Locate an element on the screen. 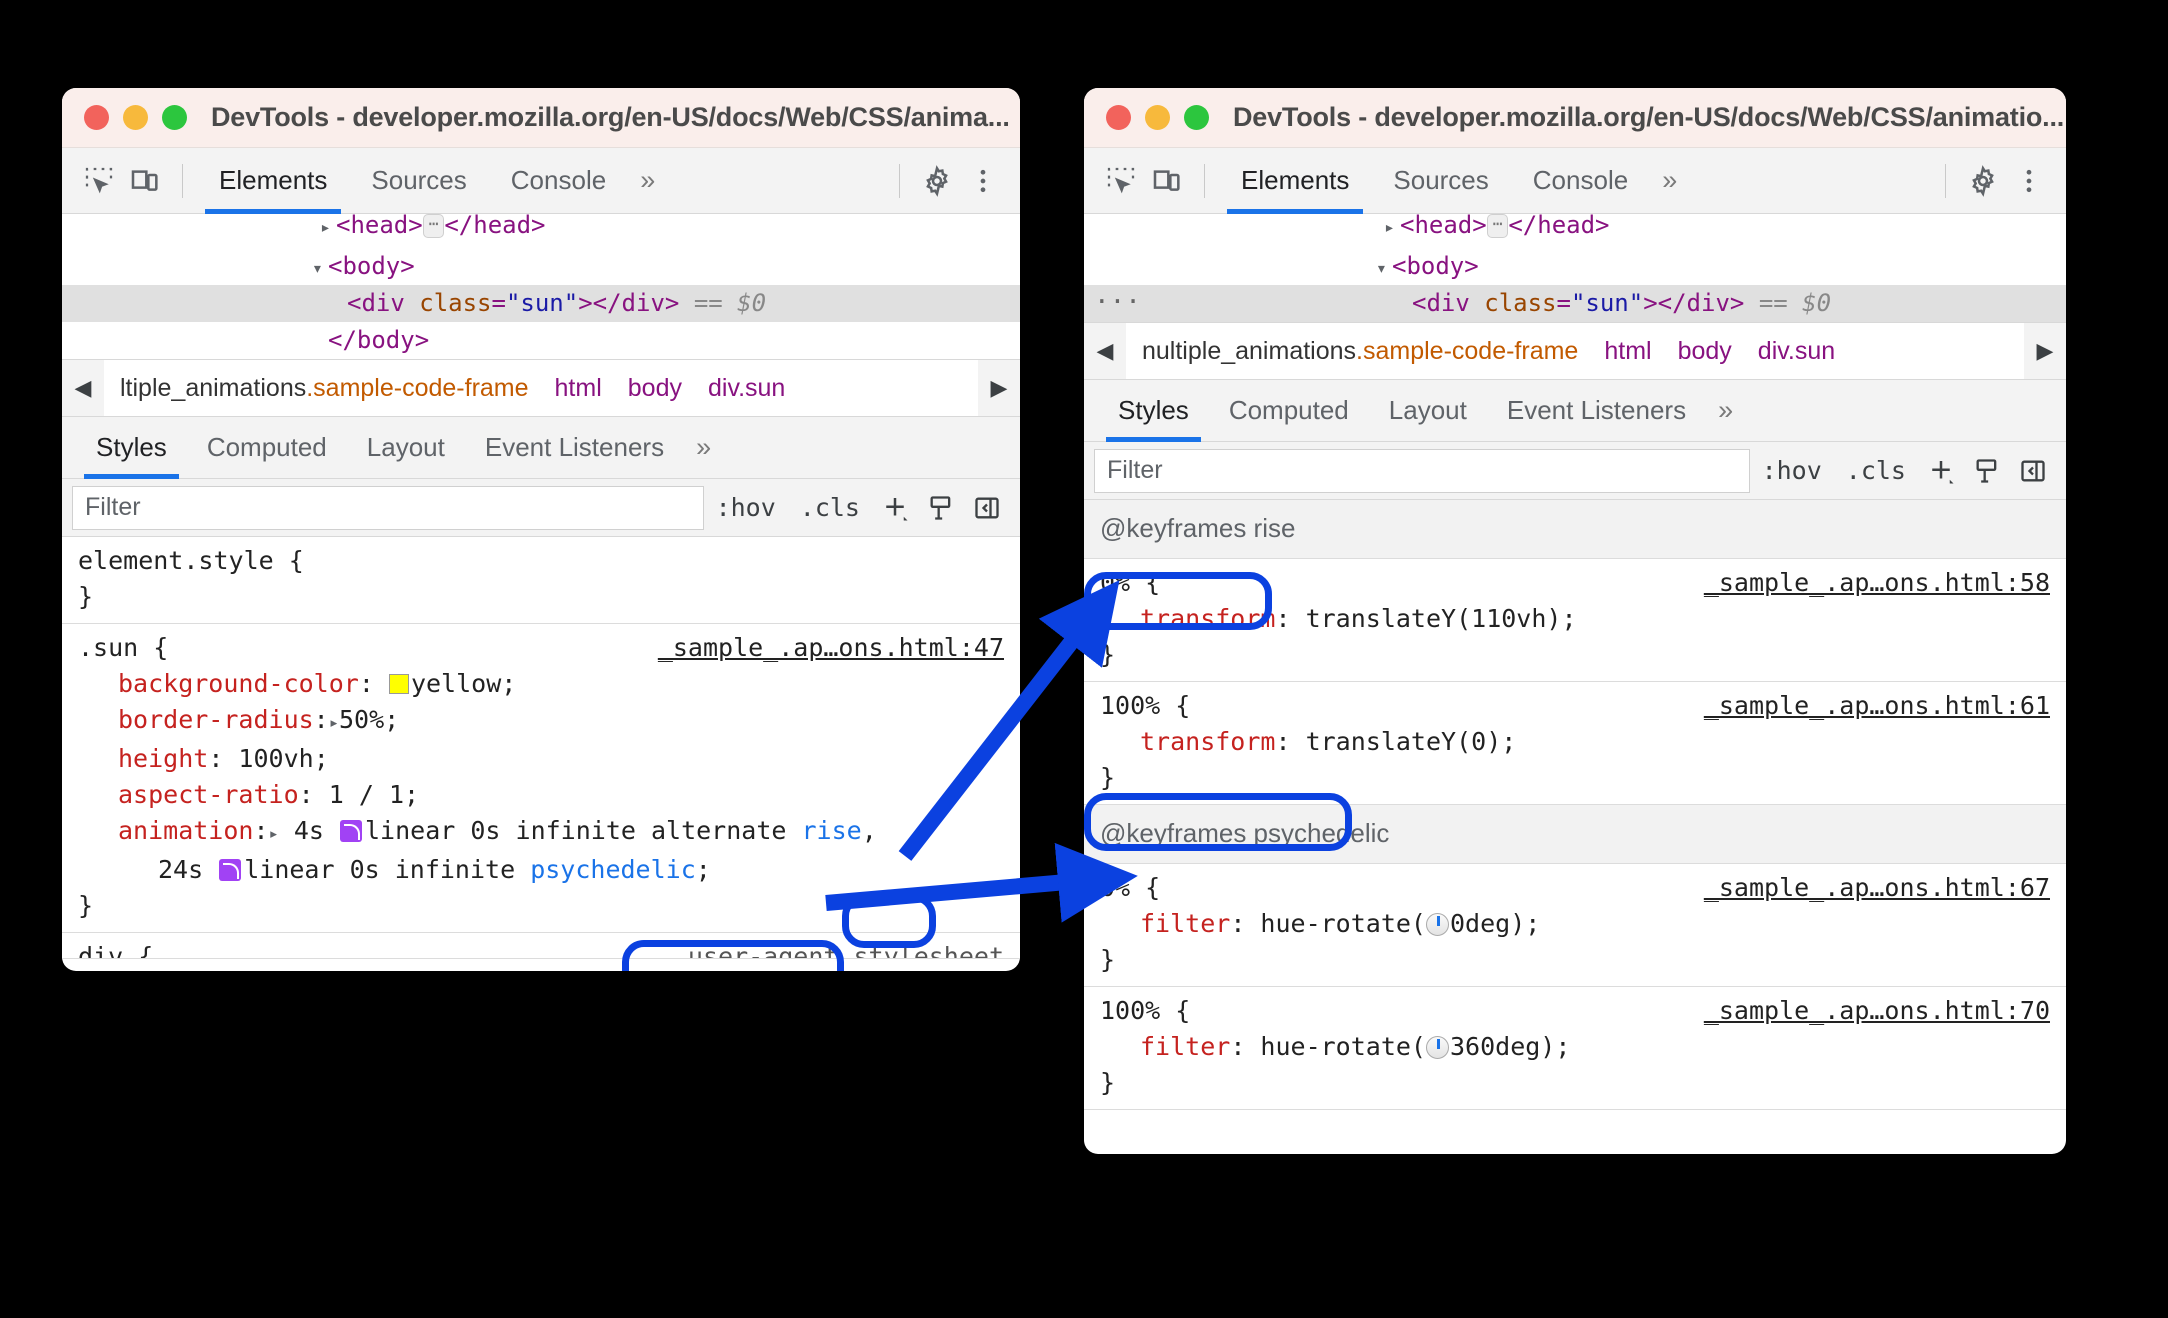  property-value: 100vh is located at coordinates (275, 758).